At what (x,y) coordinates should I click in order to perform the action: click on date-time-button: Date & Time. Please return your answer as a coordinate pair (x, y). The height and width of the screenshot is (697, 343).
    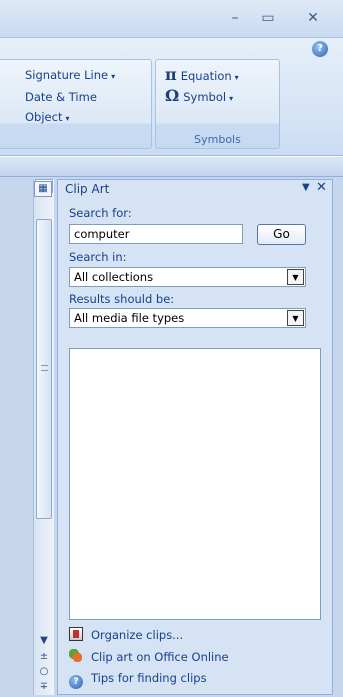
    Looking at the image, I should click on (61, 97).